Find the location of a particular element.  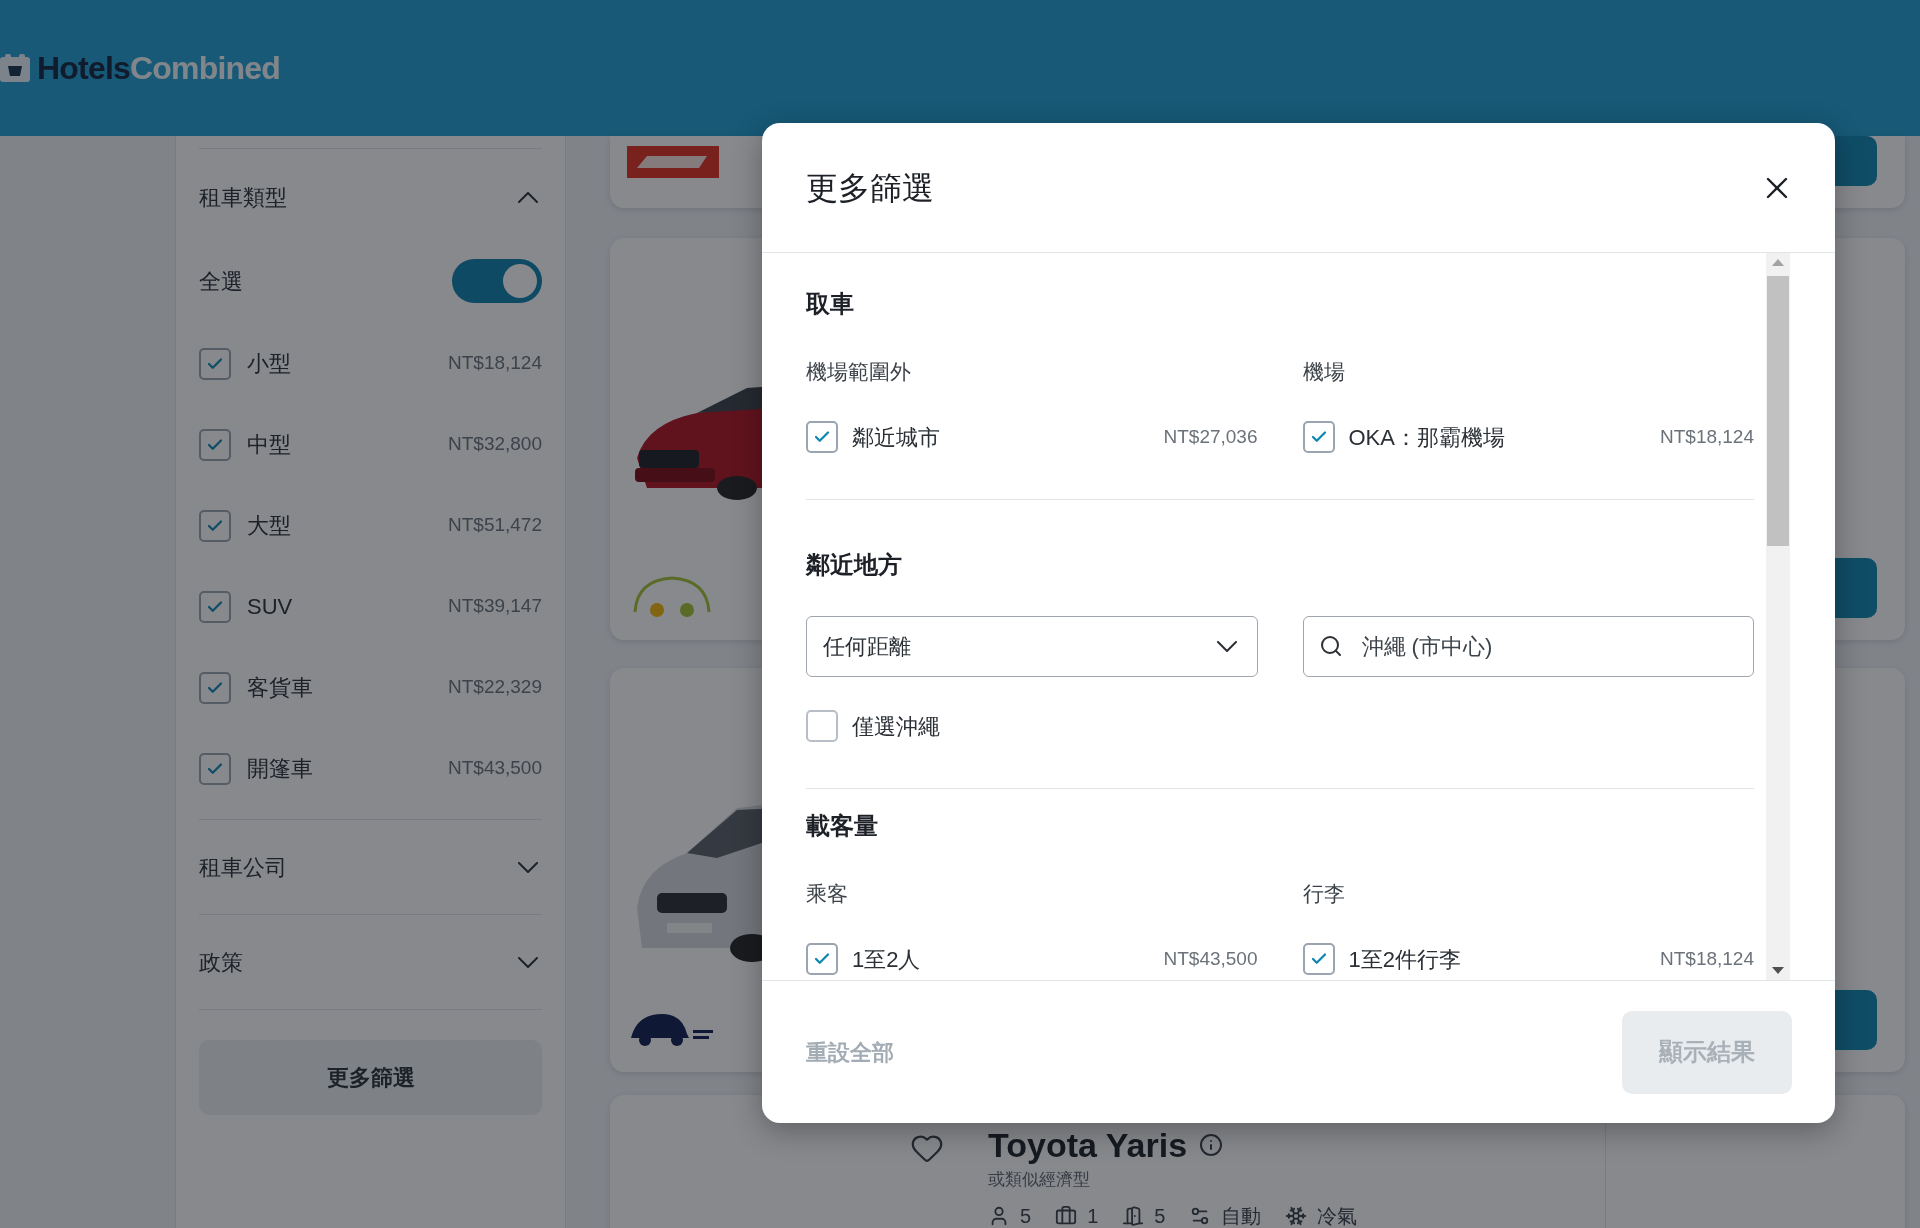

group-label: 機場範圍外 is located at coordinates (859, 372).